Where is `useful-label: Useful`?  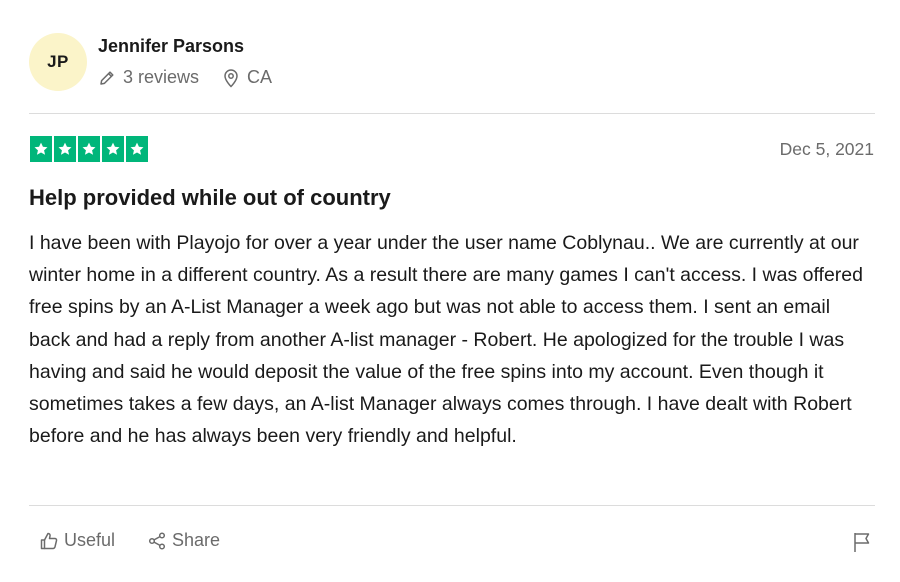
useful-label: Useful is located at coordinates (90, 540).